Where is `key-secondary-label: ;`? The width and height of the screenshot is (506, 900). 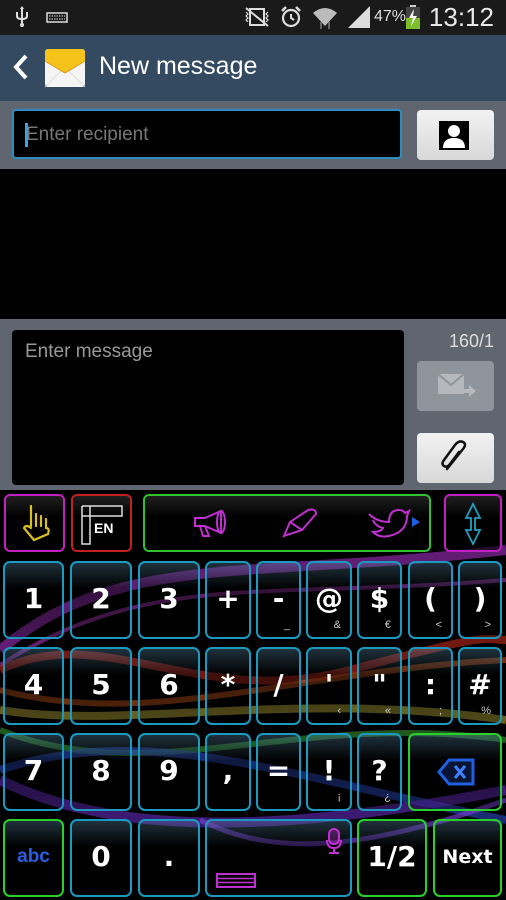 key-secondary-label: ; is located at coordinates (440, 711).